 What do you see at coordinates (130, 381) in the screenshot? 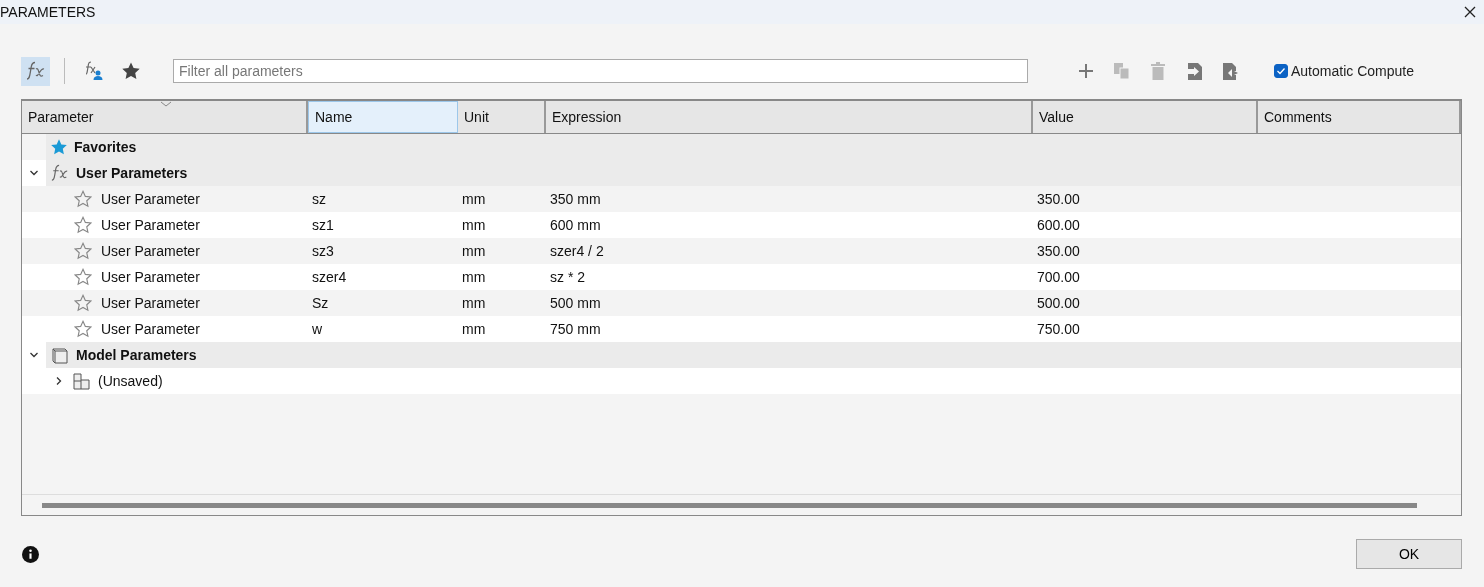
I see `tree-item-label: (Unsaved)` at bounding box center [130, 381].